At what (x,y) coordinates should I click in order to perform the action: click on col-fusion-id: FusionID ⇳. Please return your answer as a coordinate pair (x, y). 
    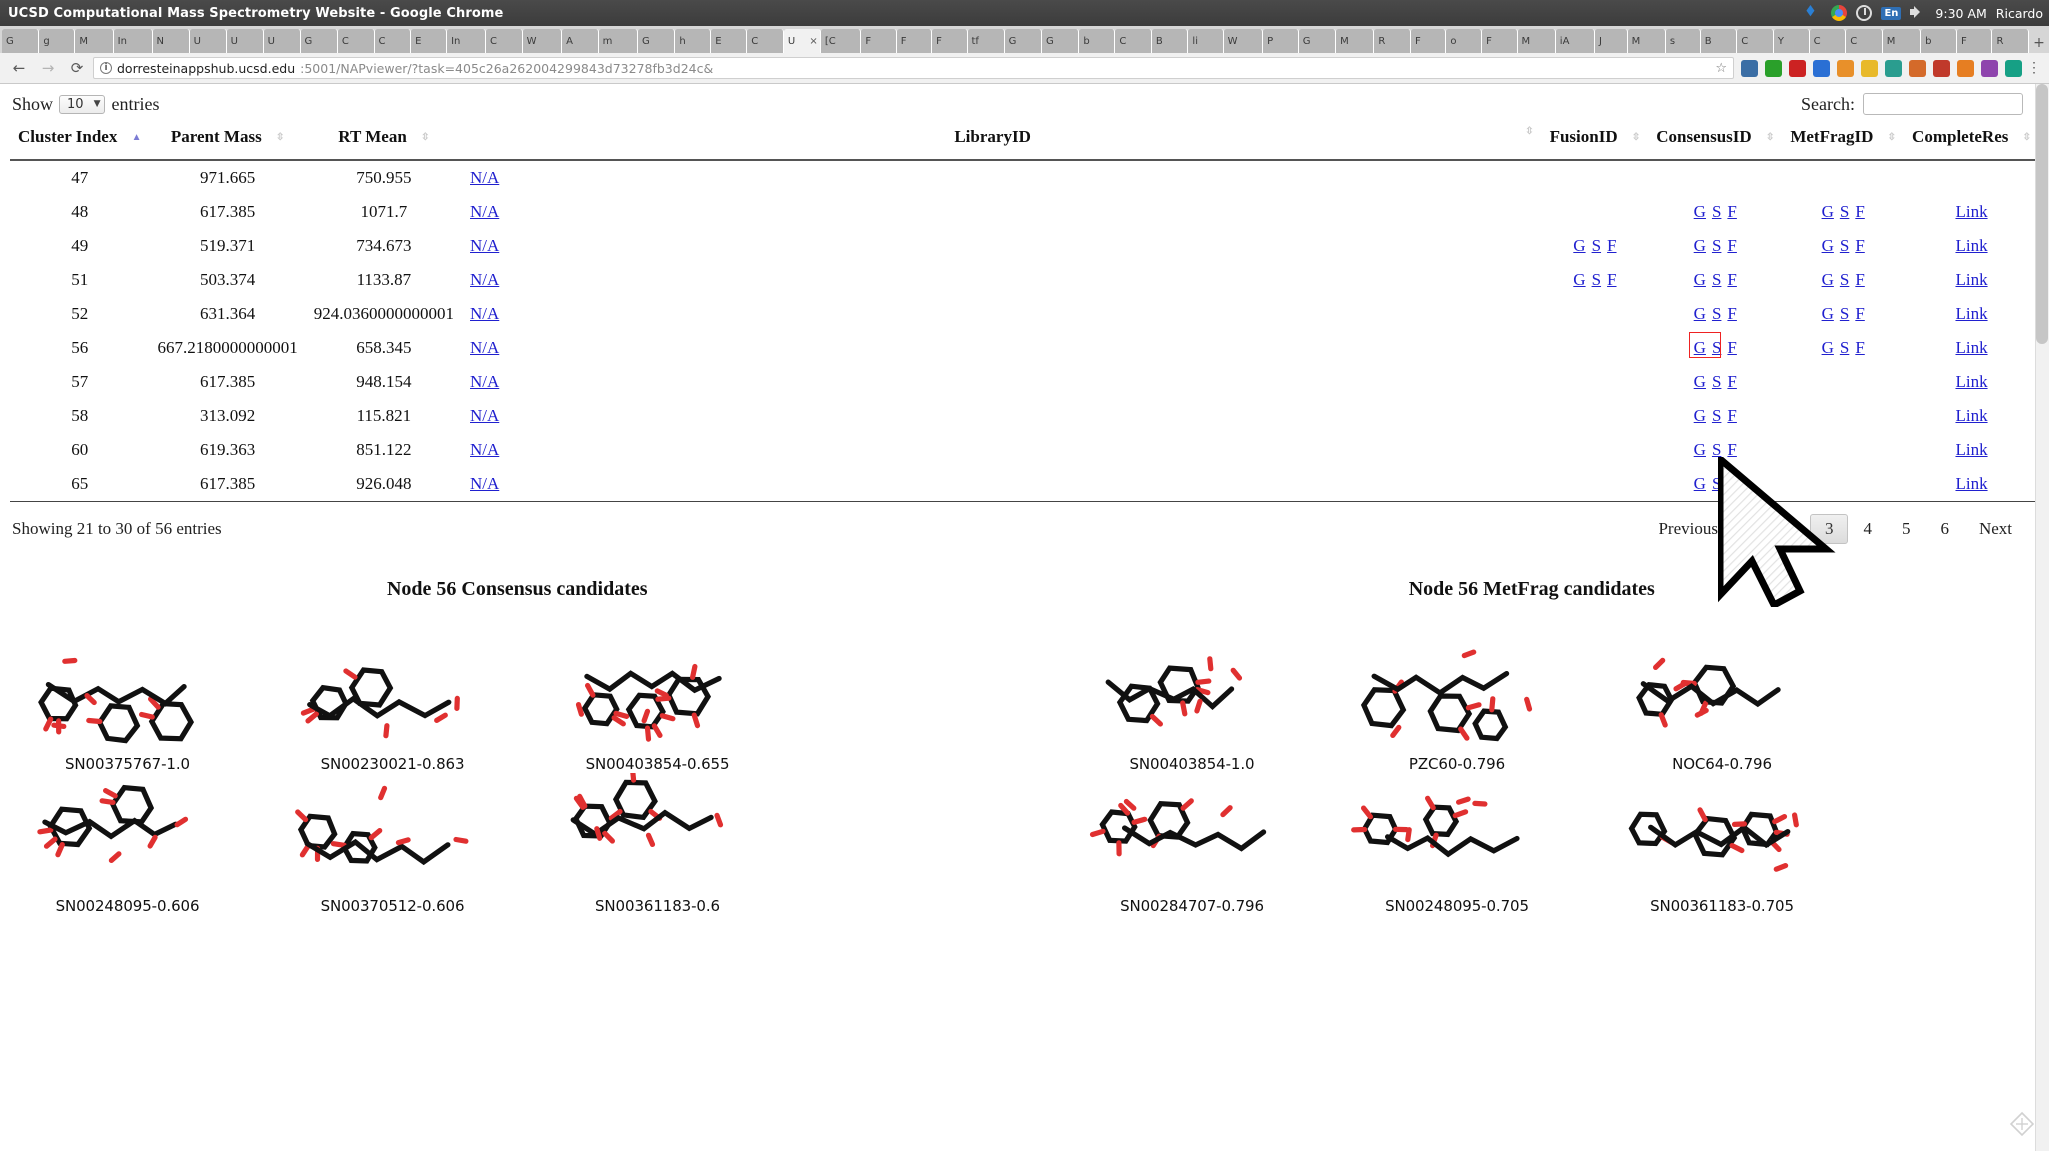
    Looking at the image, I should click on (1595, 141).